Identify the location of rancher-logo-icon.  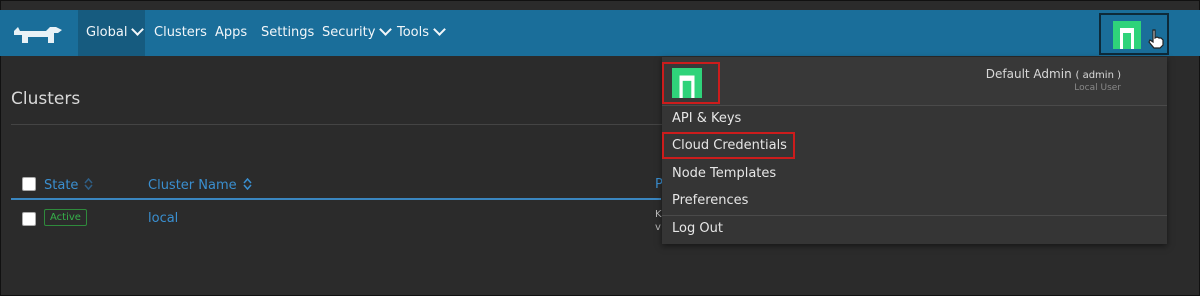
(38, 35).